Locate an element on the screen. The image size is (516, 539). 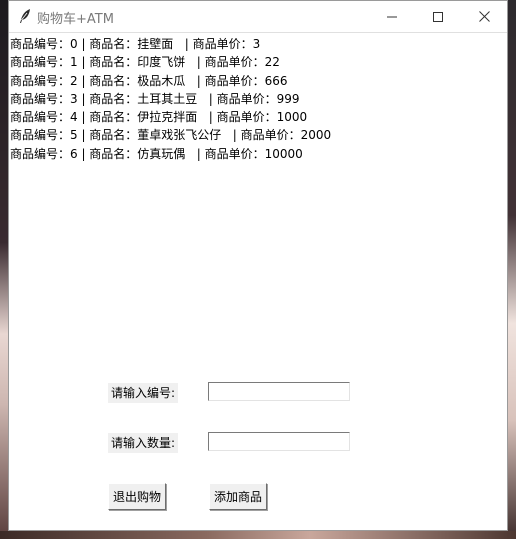
close-button is located at coordinates (484, 16).